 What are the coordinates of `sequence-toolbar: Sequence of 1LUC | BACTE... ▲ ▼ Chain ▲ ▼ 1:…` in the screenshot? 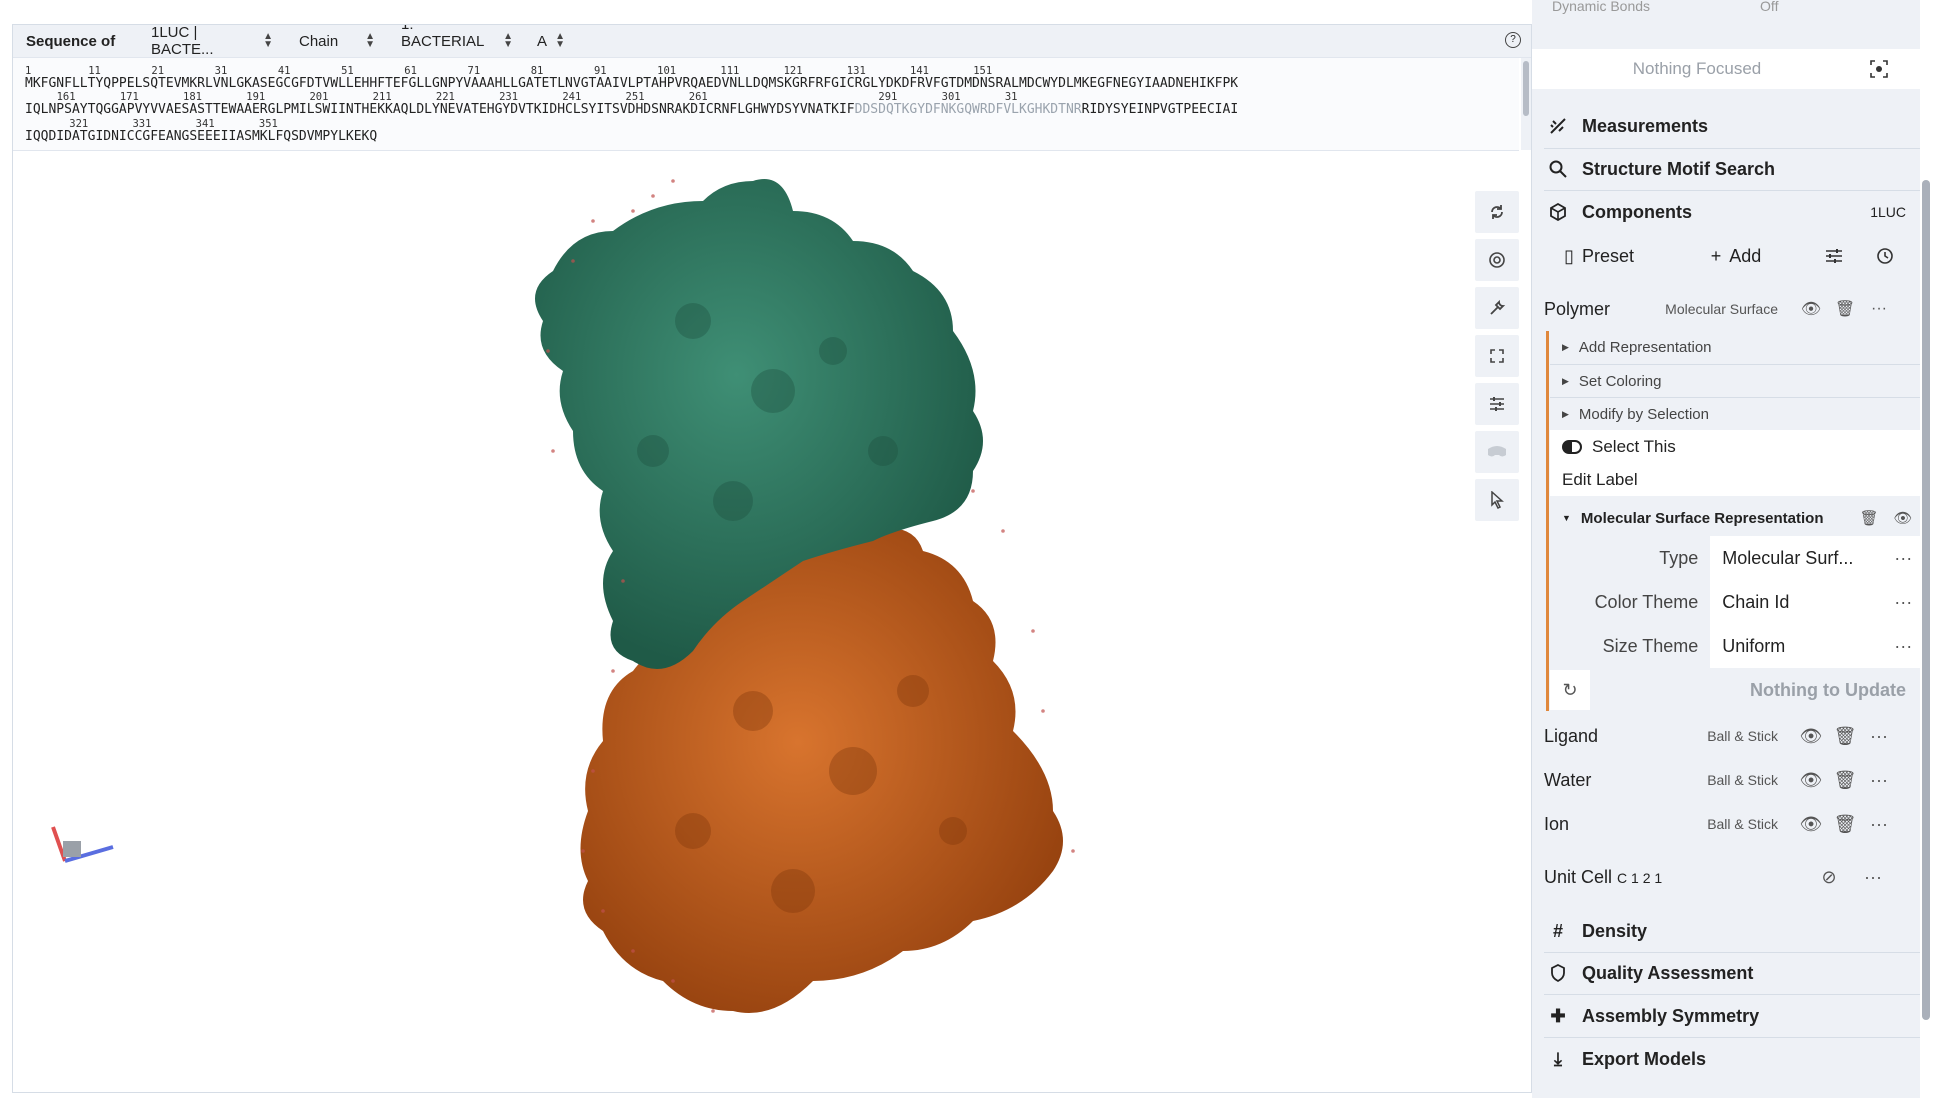 It's located at (772, 46).